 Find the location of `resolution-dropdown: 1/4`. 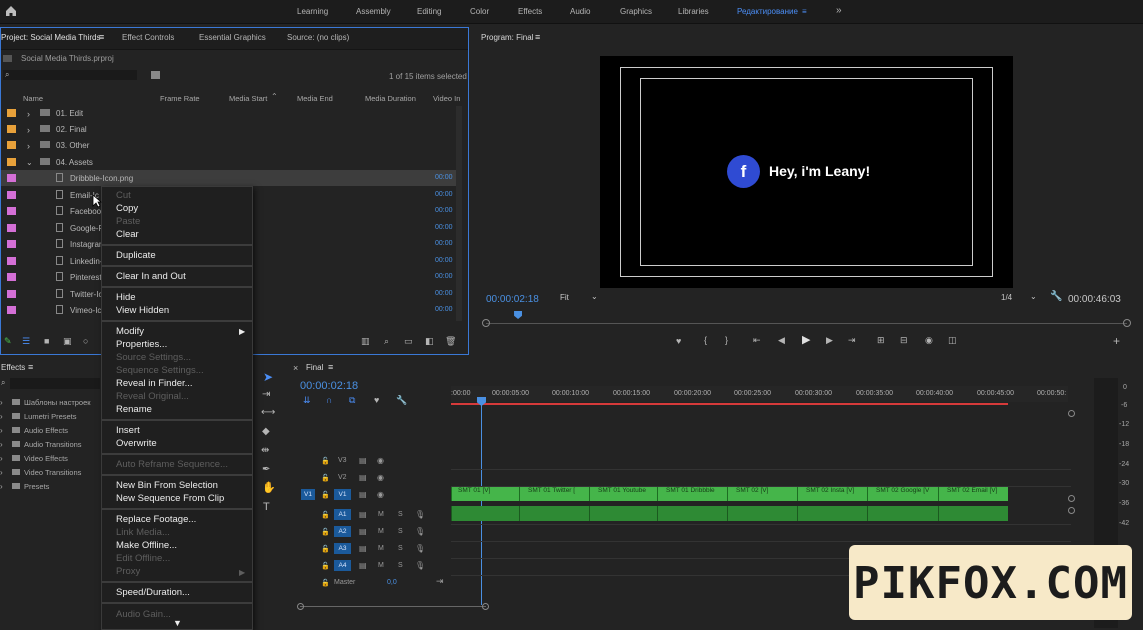

resolution-dropdown: 1/4 is located at coordinates (1006, 297).